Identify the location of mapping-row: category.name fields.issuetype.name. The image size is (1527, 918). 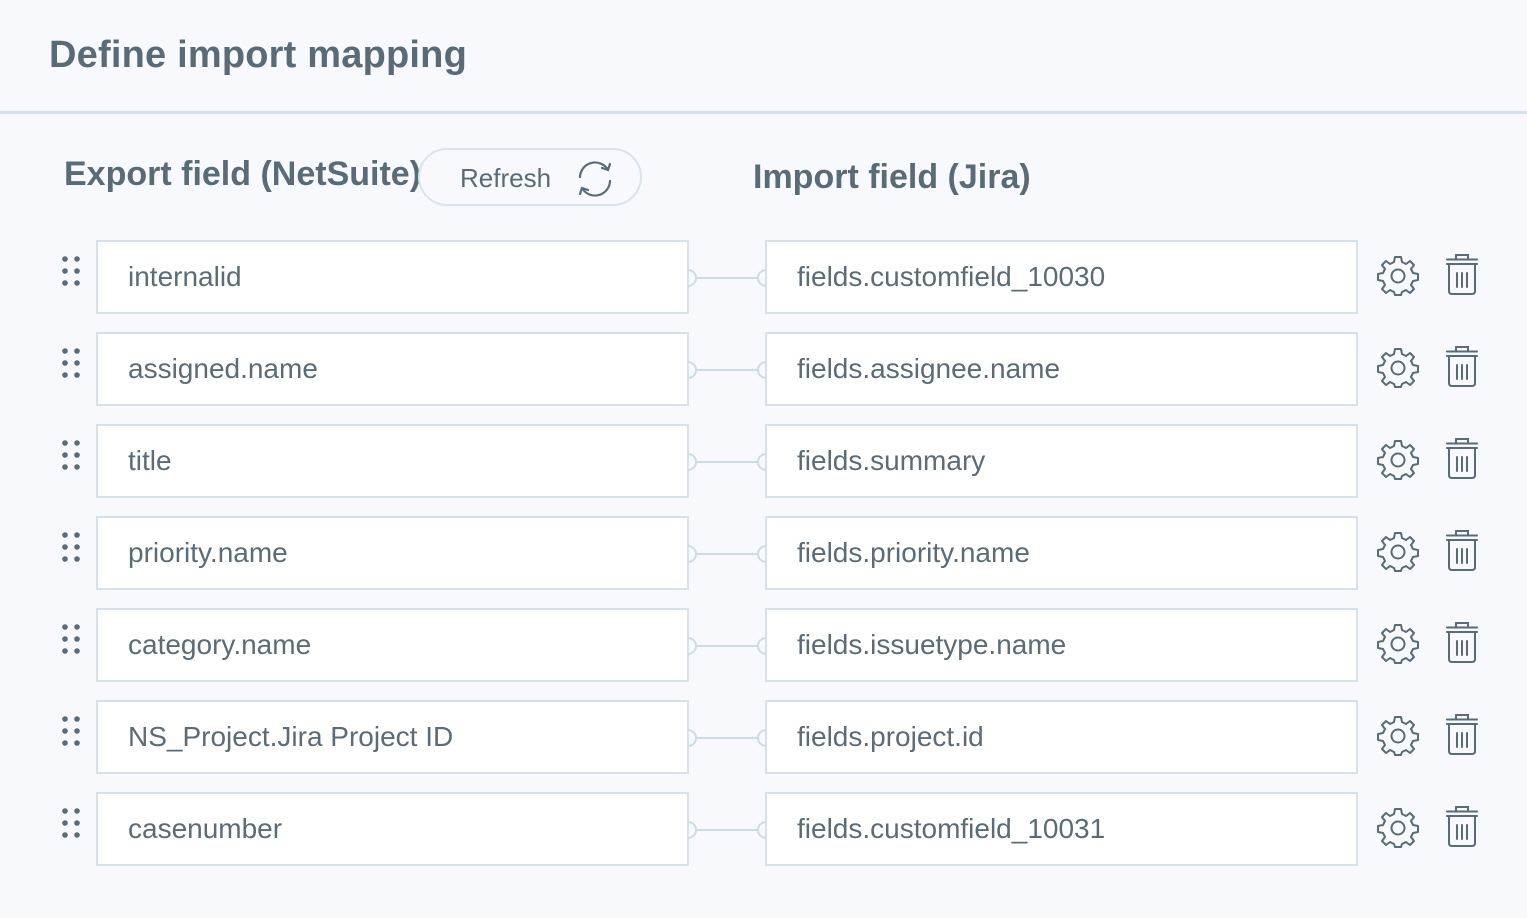
(763, 646).